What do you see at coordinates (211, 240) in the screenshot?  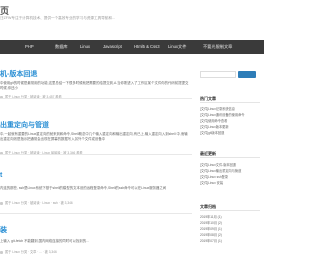 I see `archive-item: 2019年07月 (1)` at bounding box center [211, 240].